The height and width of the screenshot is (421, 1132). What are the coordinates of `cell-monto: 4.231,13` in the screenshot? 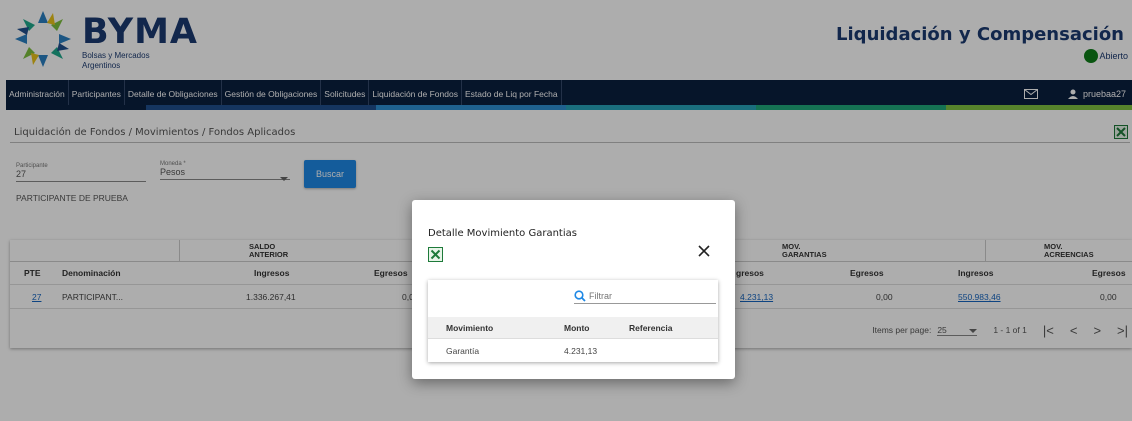 It's located at (581, 351).